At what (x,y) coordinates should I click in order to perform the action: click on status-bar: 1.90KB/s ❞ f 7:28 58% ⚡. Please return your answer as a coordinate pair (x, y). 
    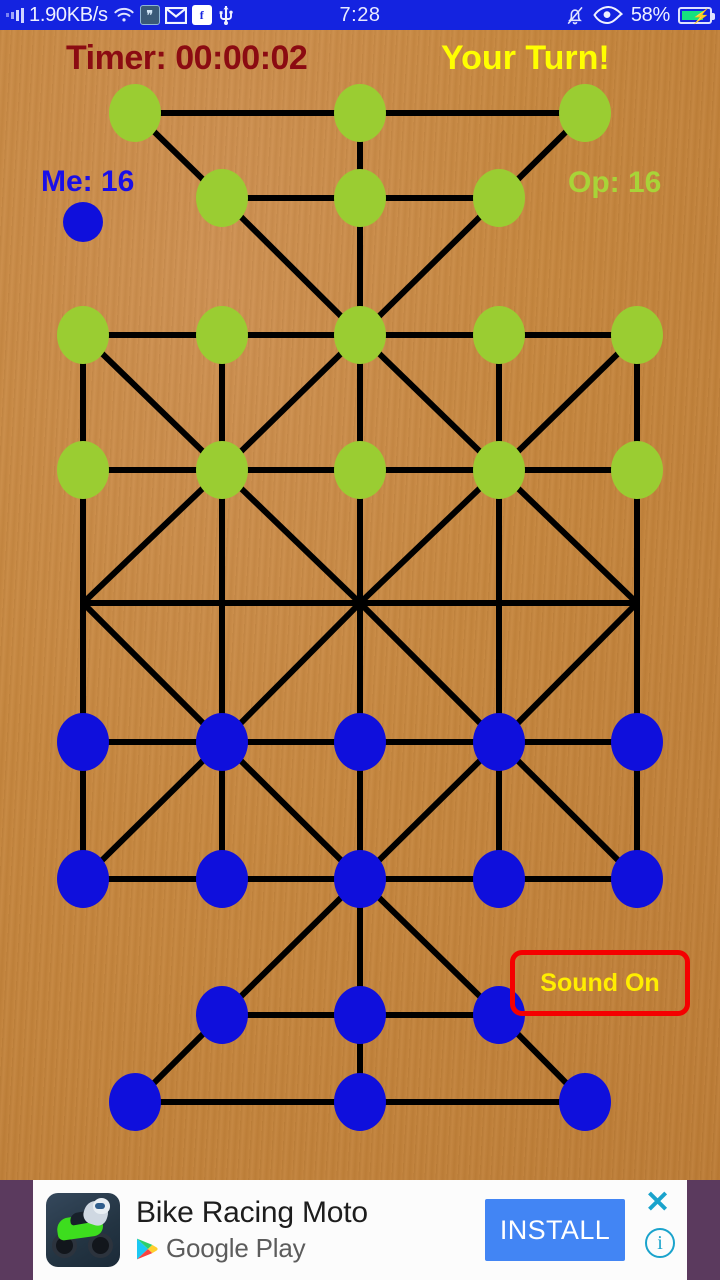
    Looking at the image, I should click on (360, 15).